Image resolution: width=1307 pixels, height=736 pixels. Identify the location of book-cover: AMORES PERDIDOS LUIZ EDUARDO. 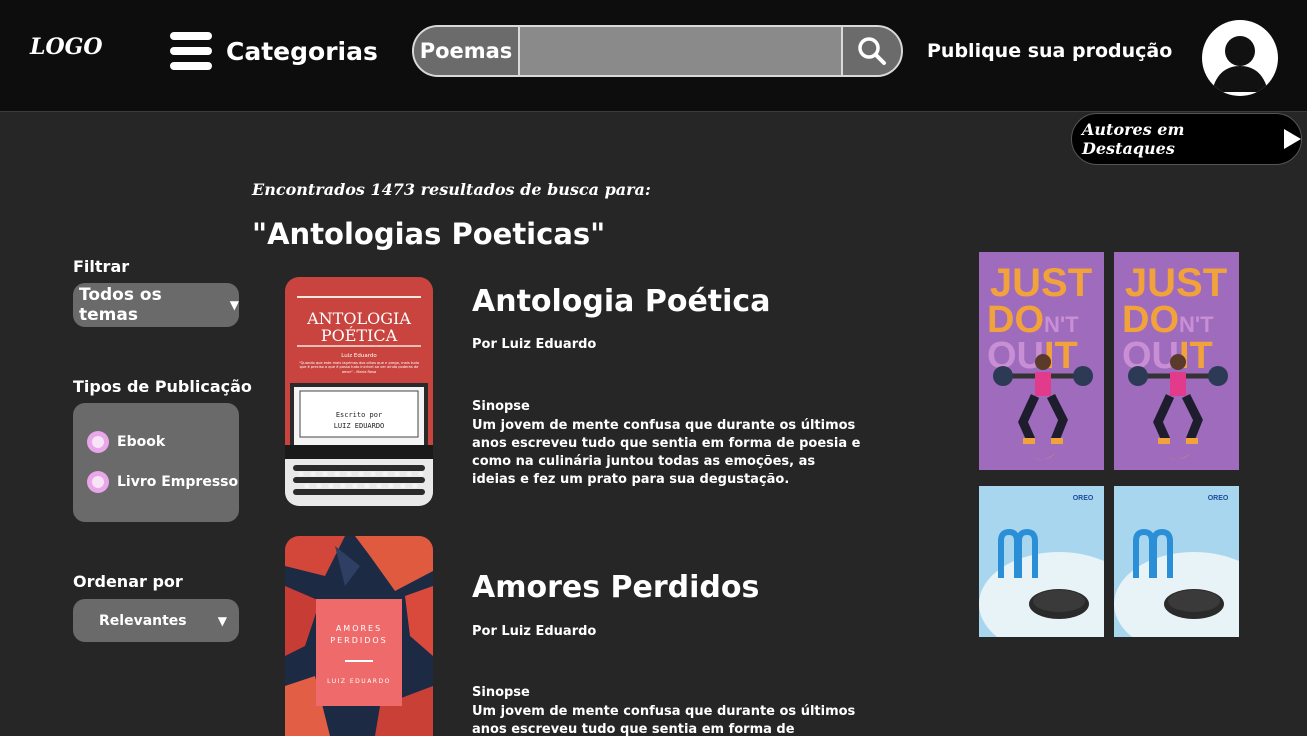
(359, 636).